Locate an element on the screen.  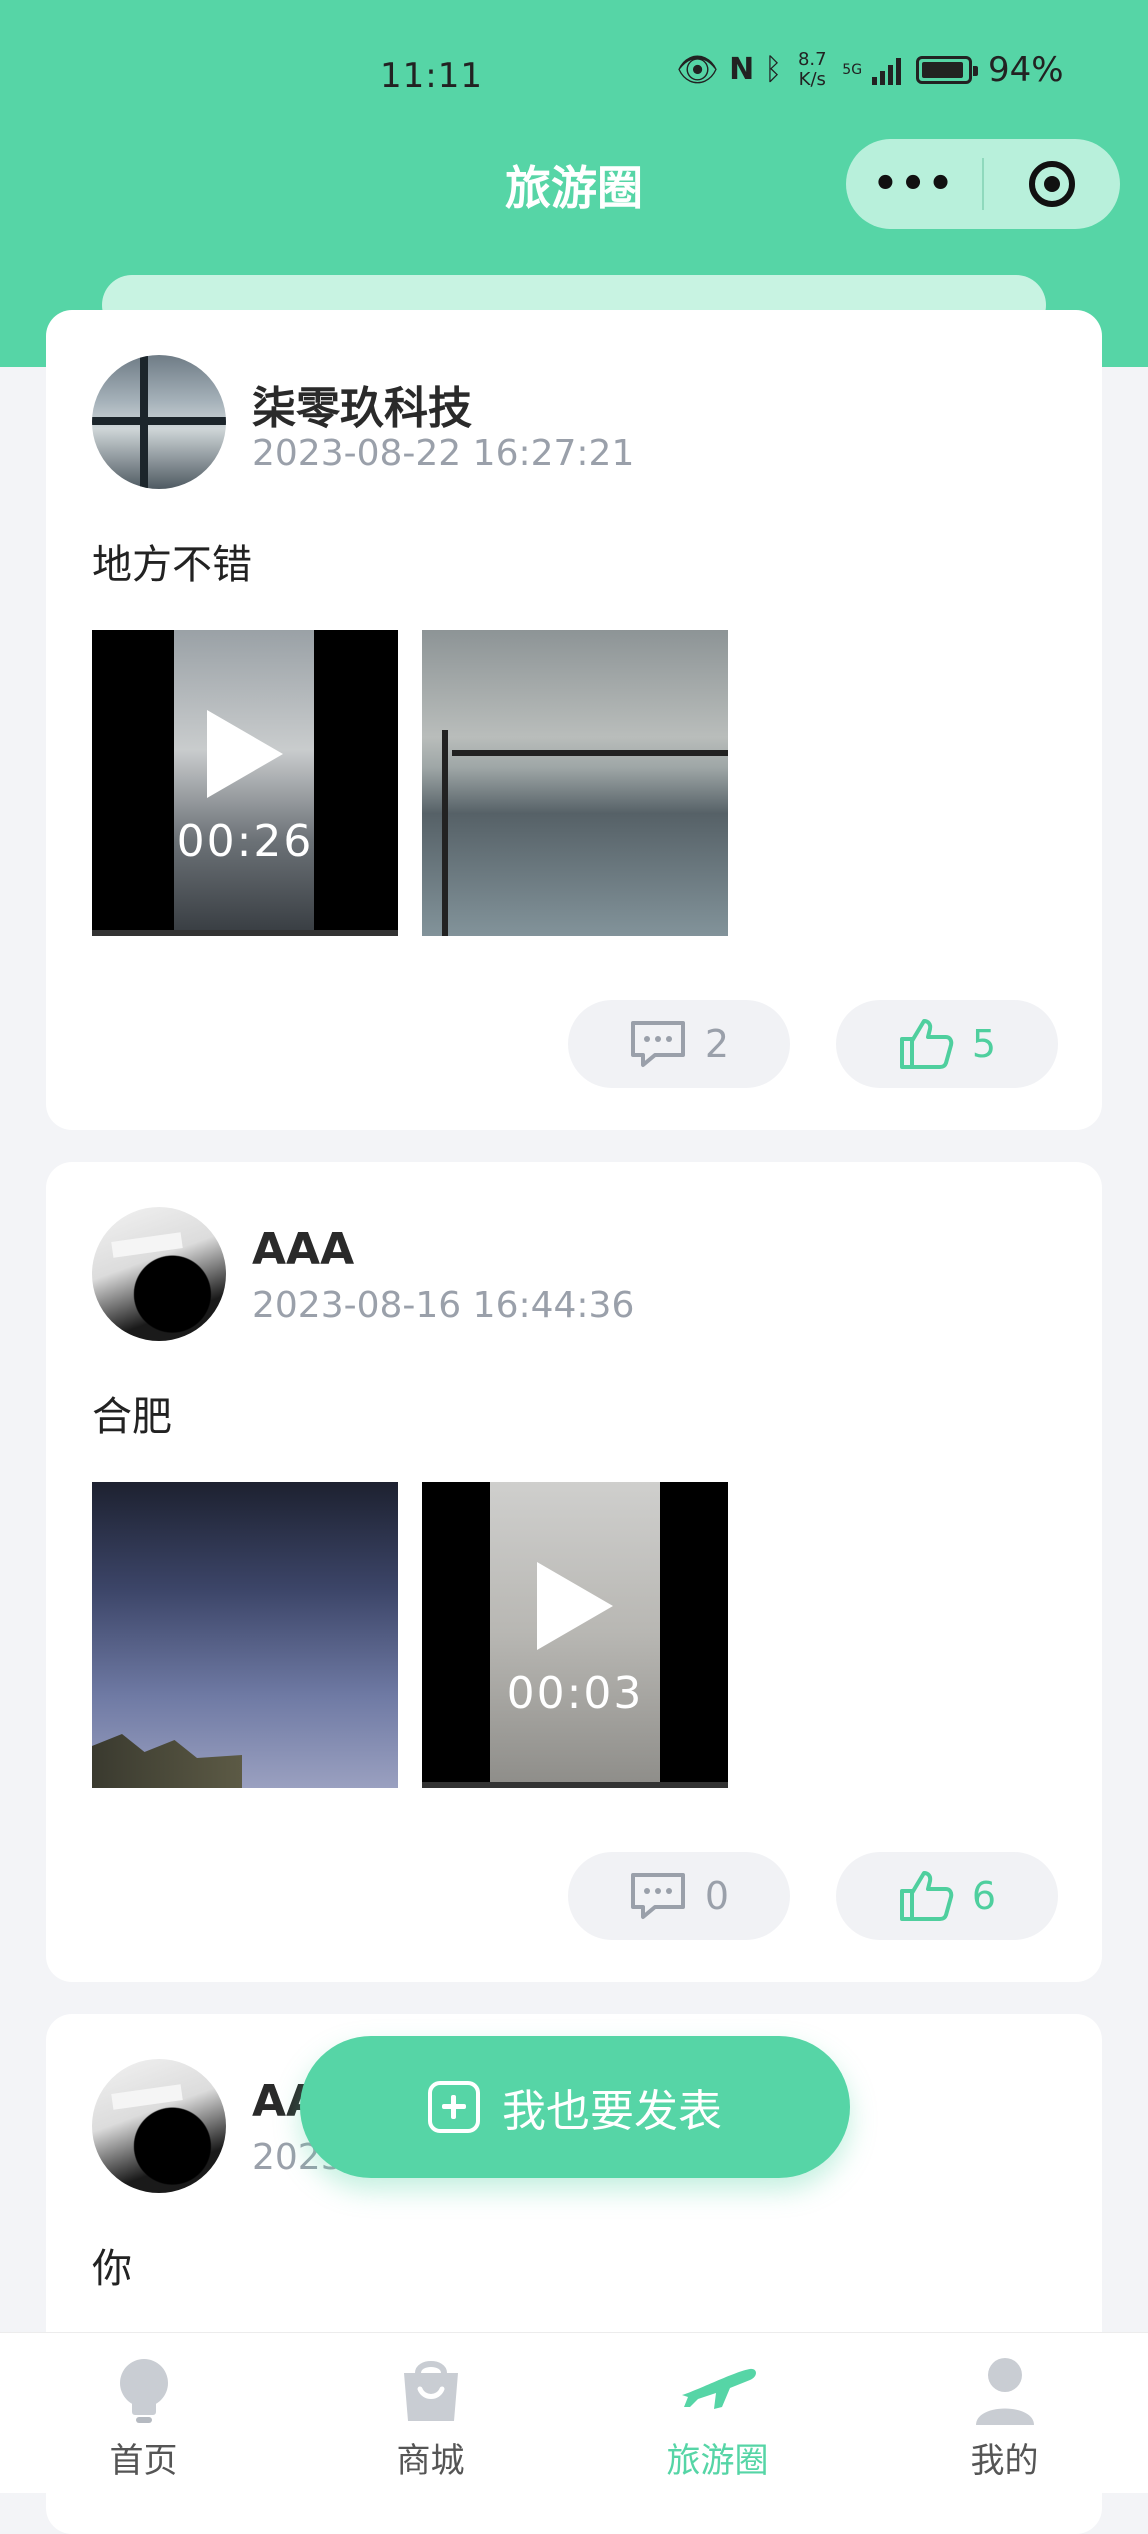
tab-label: 商城 is located at coordinates (430, 2461).